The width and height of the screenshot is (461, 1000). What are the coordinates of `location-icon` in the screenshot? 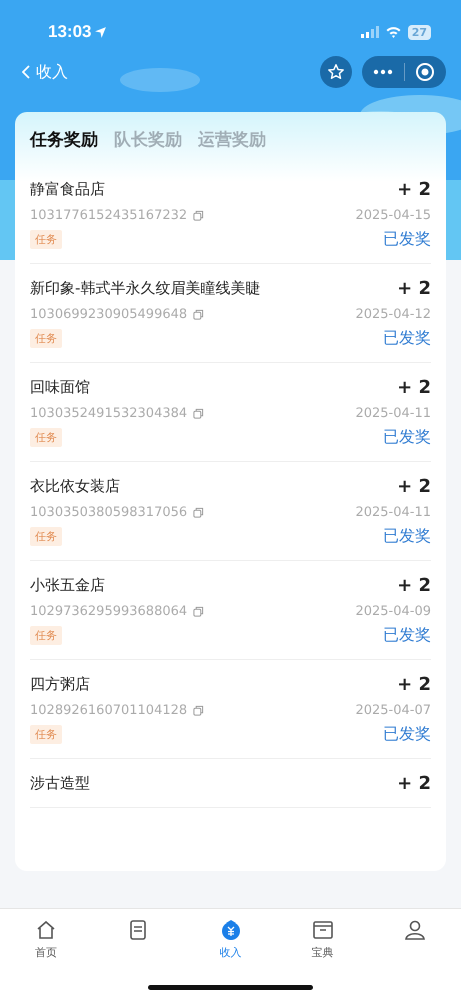 It's located at (101, 32).